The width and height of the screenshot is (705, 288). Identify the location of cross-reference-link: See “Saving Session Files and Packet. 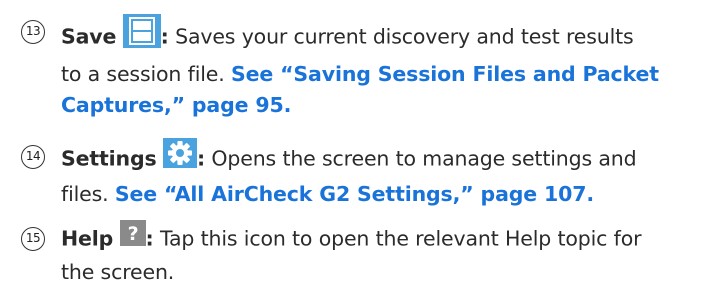
(445, 74).